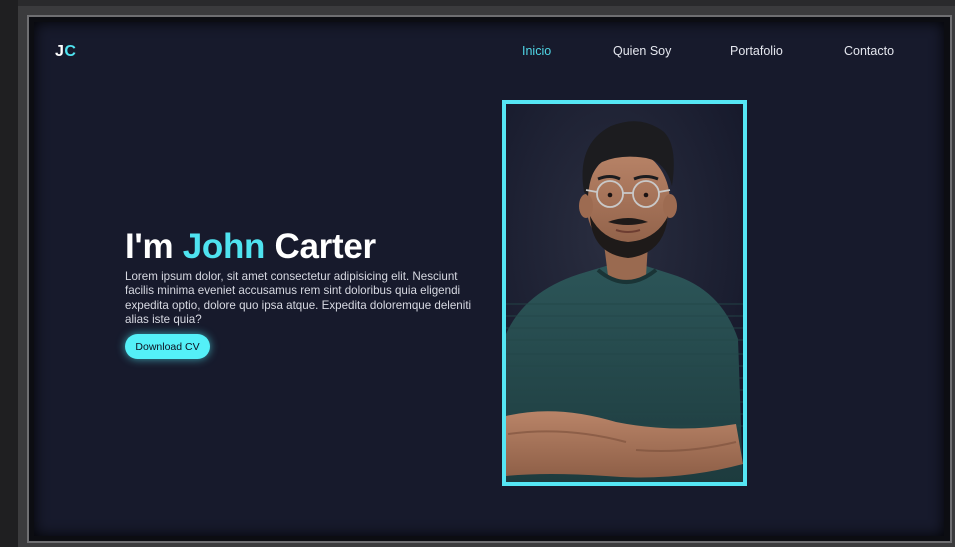 This screenshot has width=955, height=547. What do you see at coordinates (756, 51) in the screenshot?
I see `nav-item-portafolio: Portafolio` at bounding box center [756, 51].